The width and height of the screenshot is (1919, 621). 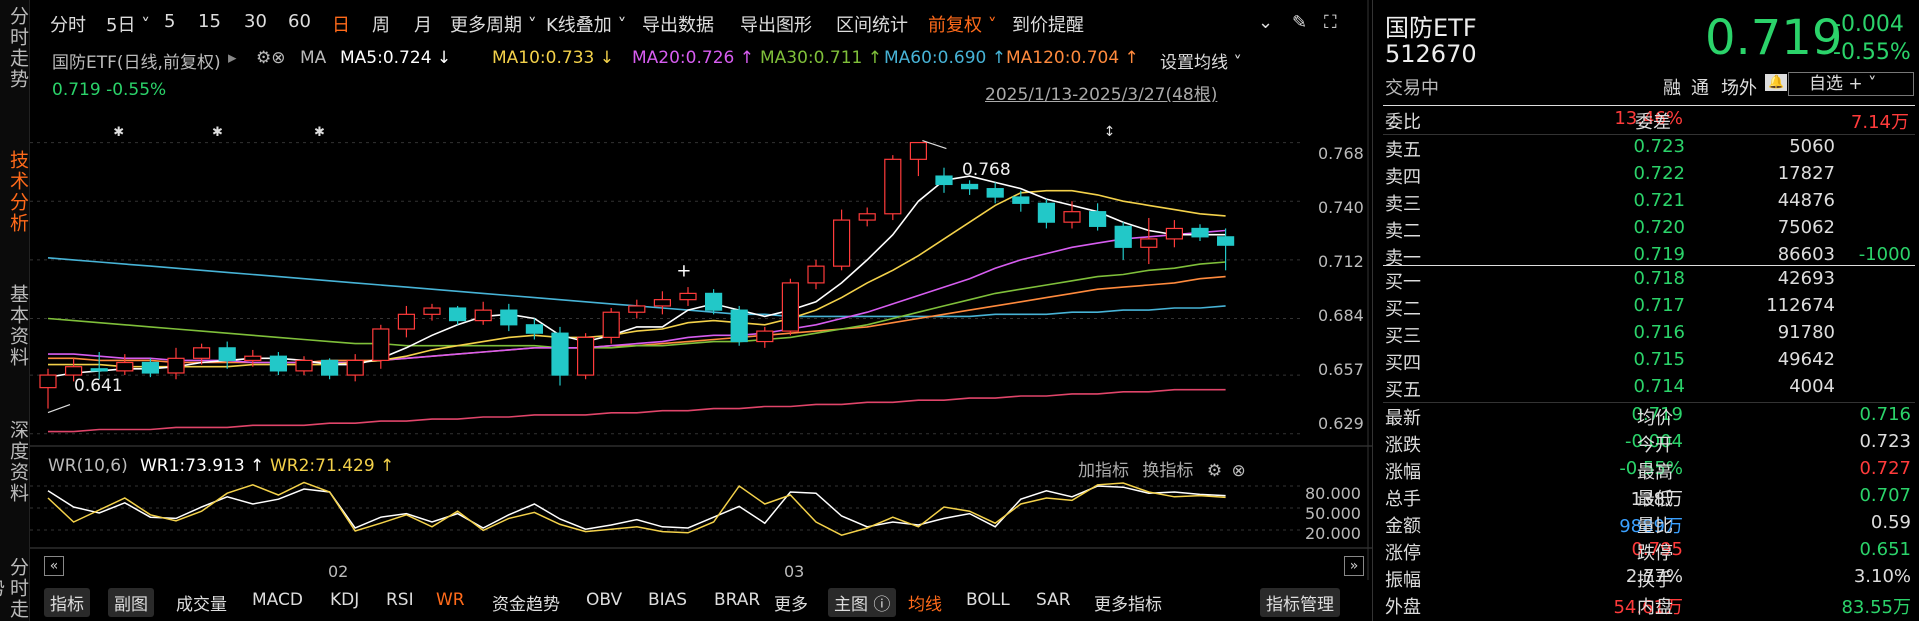 What do you see at coordinates (1431, 54) in the screenshot?
I see `security-code: 512670` at bounding box center [1431, 54].